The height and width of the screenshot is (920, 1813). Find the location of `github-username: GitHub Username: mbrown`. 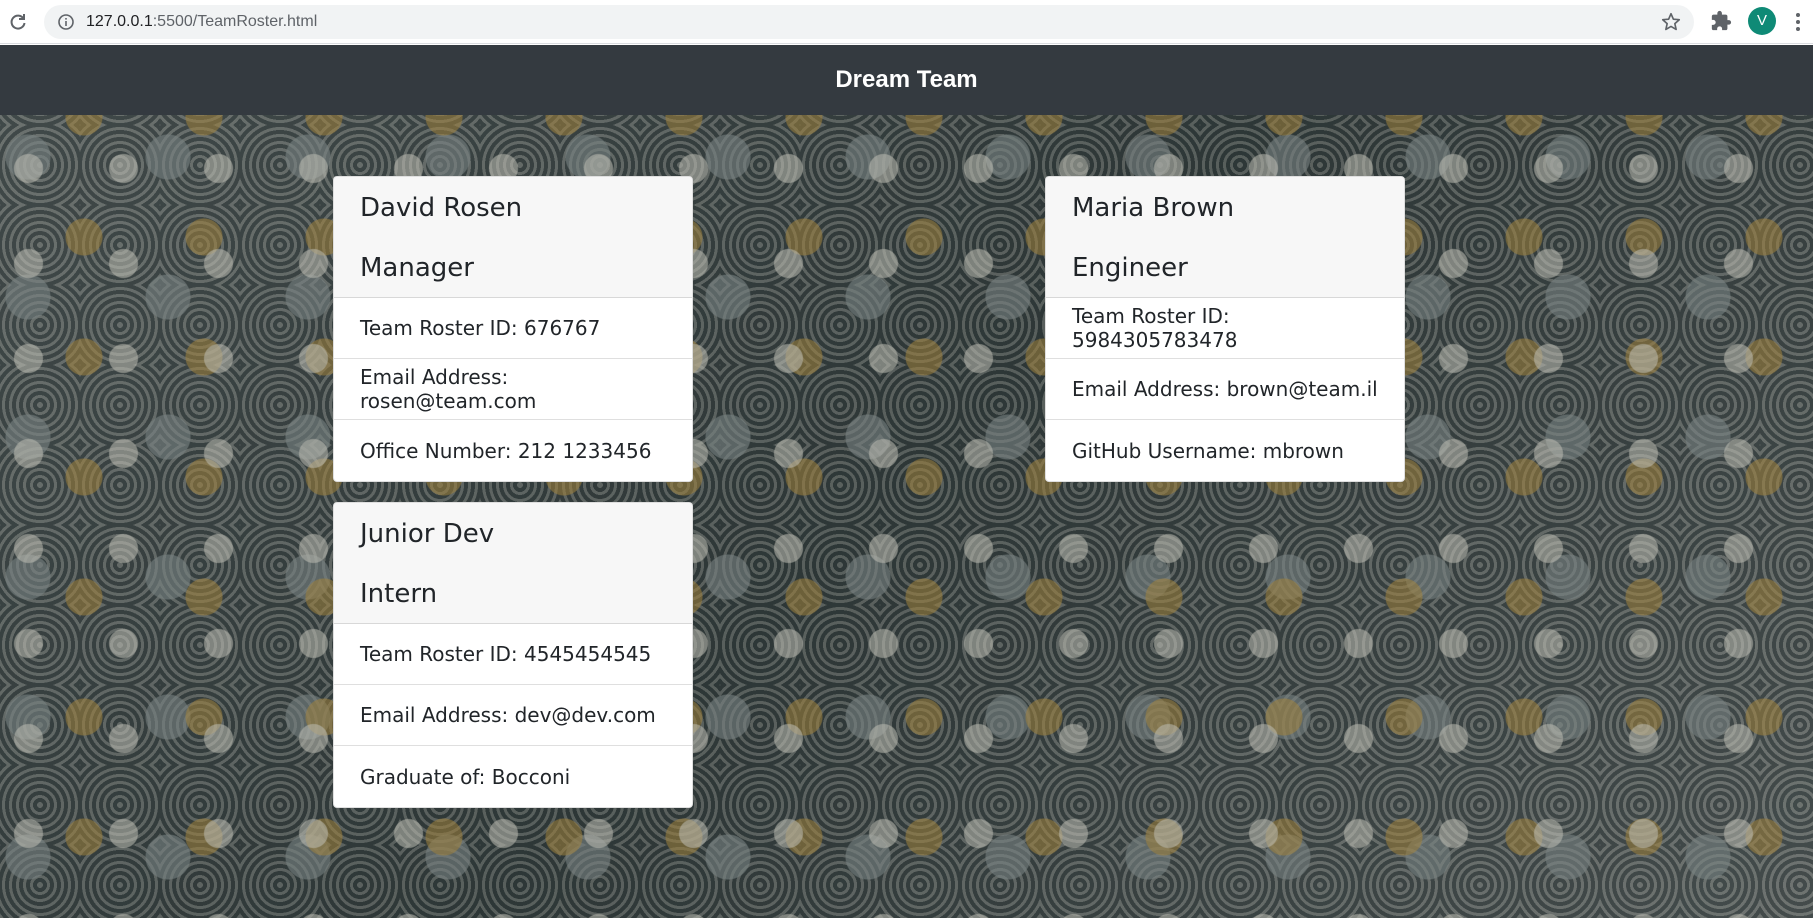

github-username: GitHub Username: mbrown is located at coordinates (1208, 450).